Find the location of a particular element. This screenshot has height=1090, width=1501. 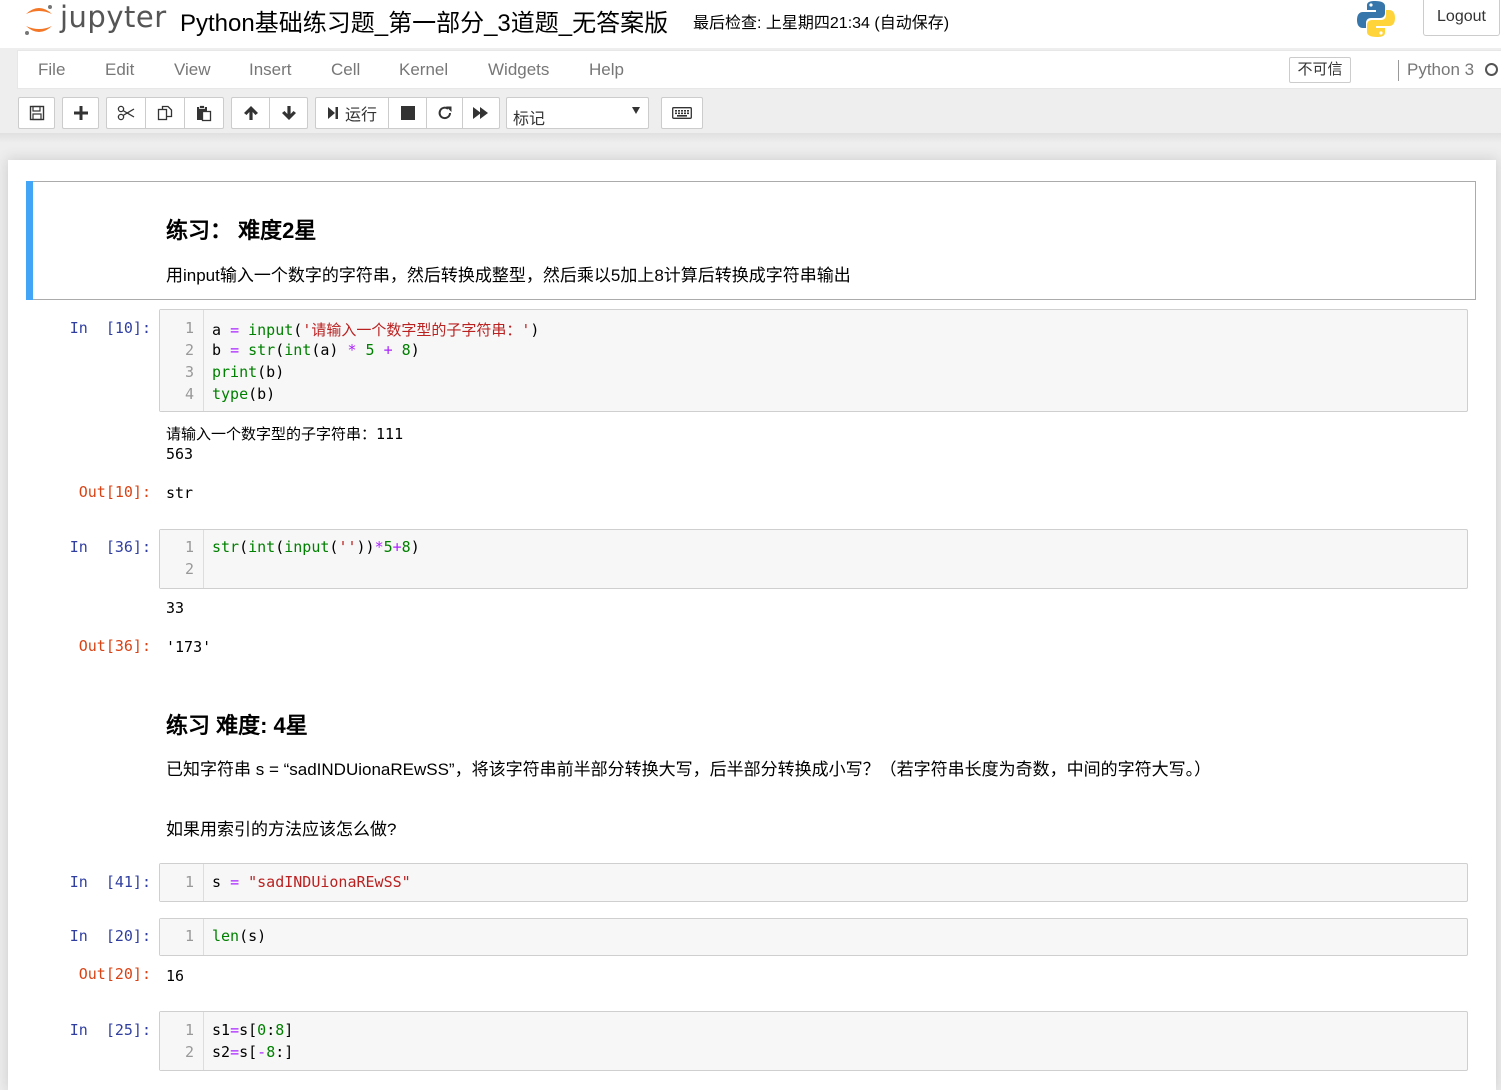

kernel-idle-icon is located at coordinates (1491, 69).